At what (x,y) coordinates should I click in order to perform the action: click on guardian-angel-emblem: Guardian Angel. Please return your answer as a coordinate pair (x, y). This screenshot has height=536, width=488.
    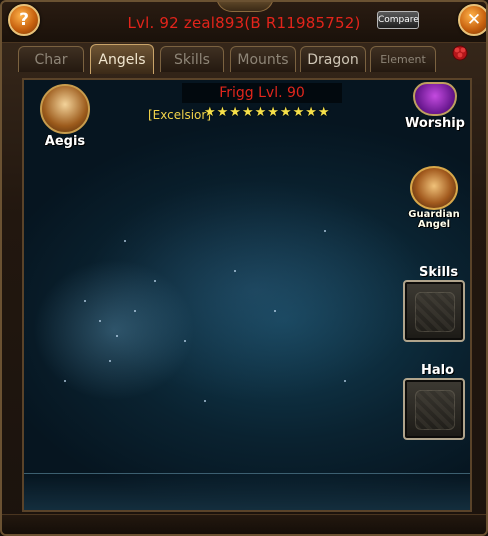
    Looking at the image, I should click on (434, 198).